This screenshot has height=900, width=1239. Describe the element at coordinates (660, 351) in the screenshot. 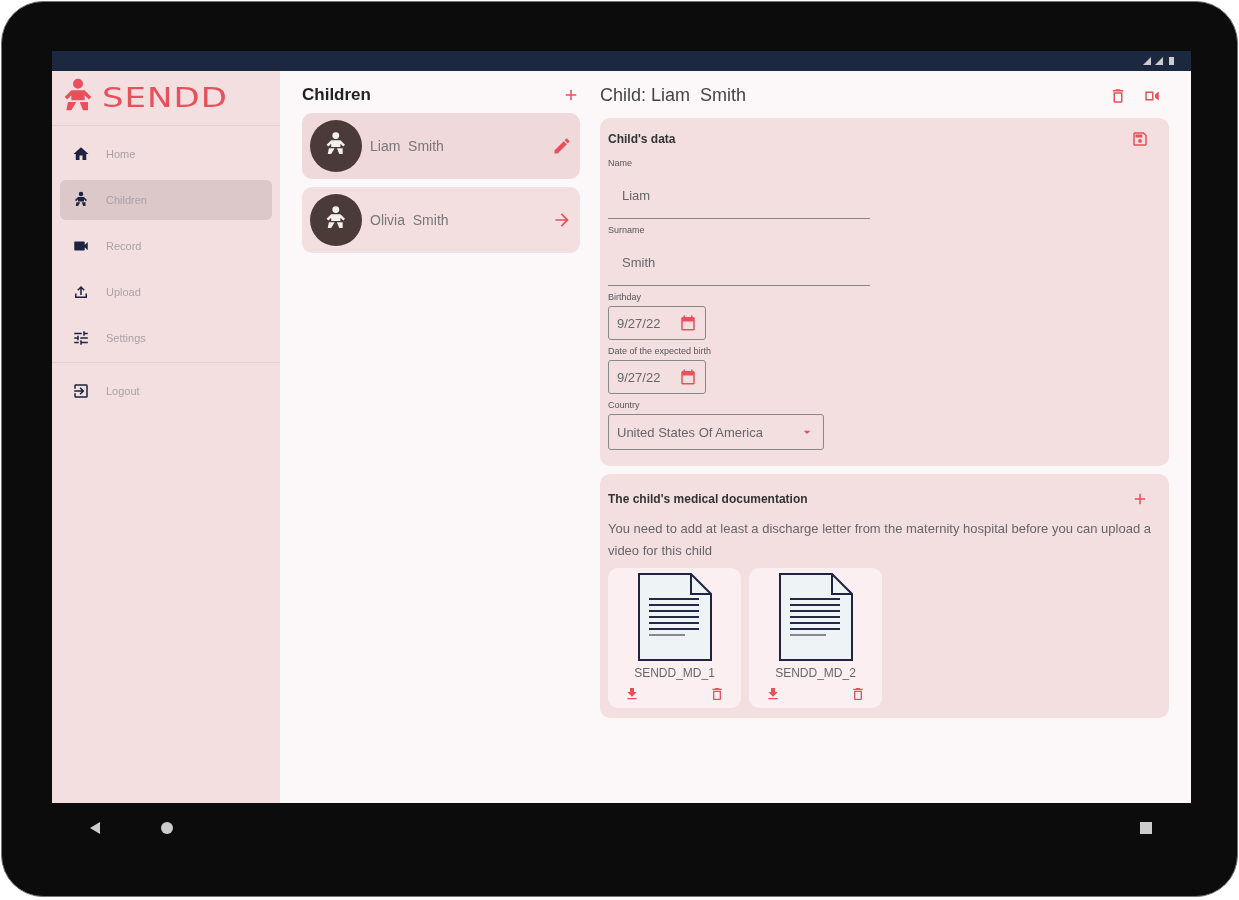

I see `field-label: Date of the expected birth` at that location.